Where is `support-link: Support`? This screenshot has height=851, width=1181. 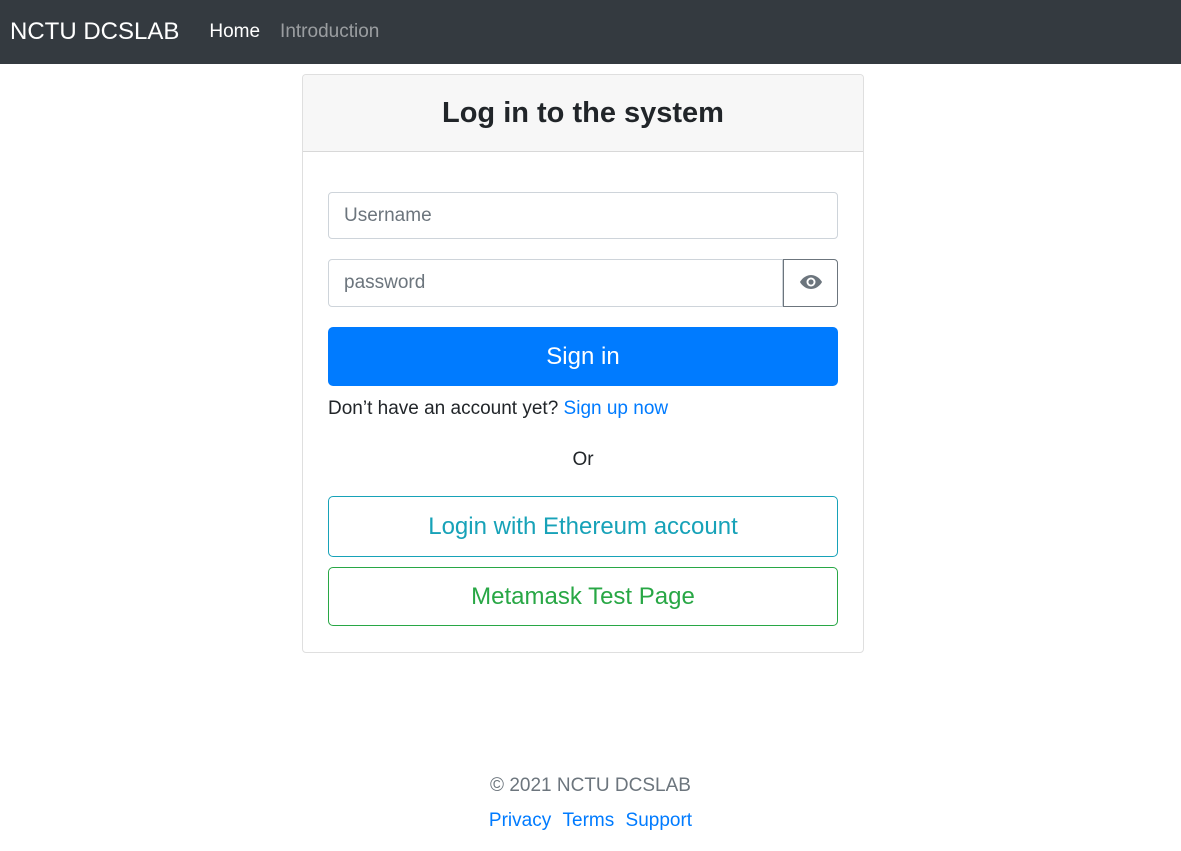 support-link: Support is located at coordinates (659, 820).